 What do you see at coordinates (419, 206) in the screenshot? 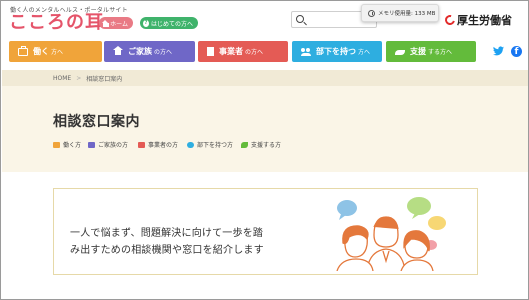
I see `speech-bubble-green` at bounding box center [419, 206].